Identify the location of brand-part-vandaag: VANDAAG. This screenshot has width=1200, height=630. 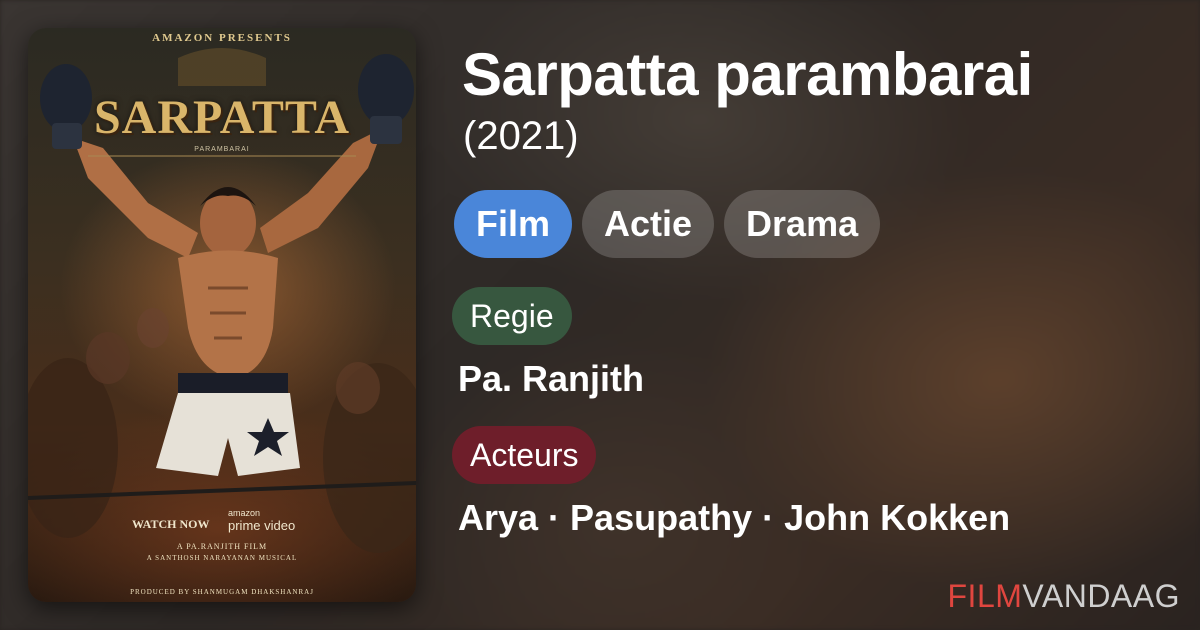
(1101, 596).